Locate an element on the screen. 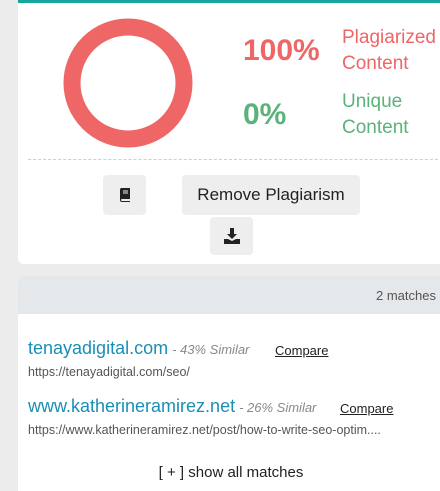  plagiarized-ring-segment is located at coordinates (128, 83).